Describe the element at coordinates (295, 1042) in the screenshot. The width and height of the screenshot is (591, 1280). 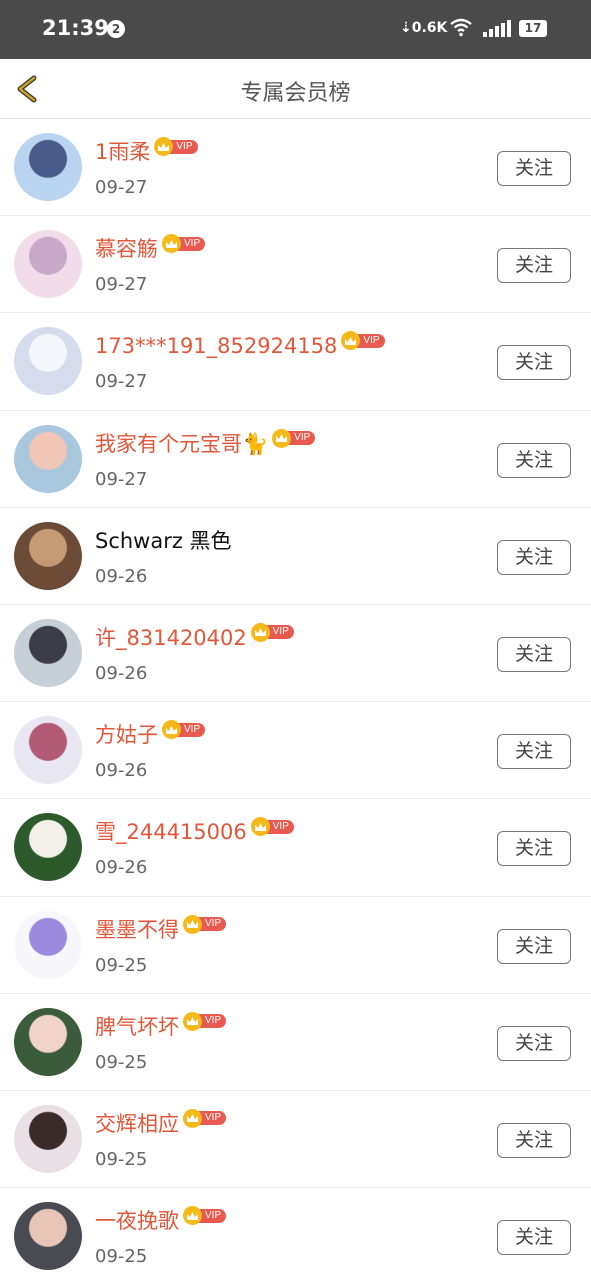
I see `member-row: 脾气坏坏 VIP 09-25 关注` at that location.